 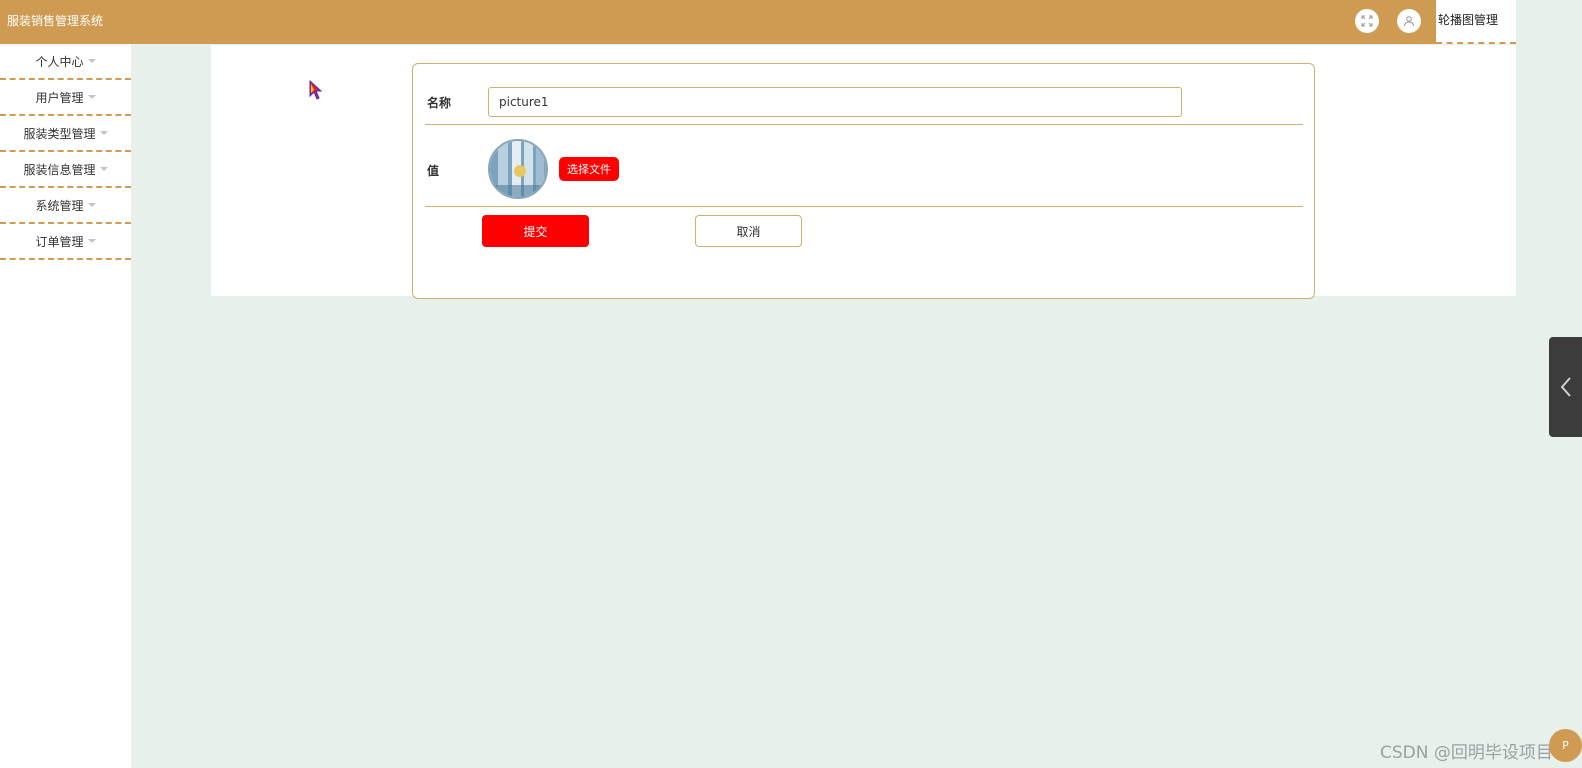 What do you see at coordinates (59, 205) in the screenshot?
I see `sidebar-item-label: 系统管理` at bounding box center [59, 205].